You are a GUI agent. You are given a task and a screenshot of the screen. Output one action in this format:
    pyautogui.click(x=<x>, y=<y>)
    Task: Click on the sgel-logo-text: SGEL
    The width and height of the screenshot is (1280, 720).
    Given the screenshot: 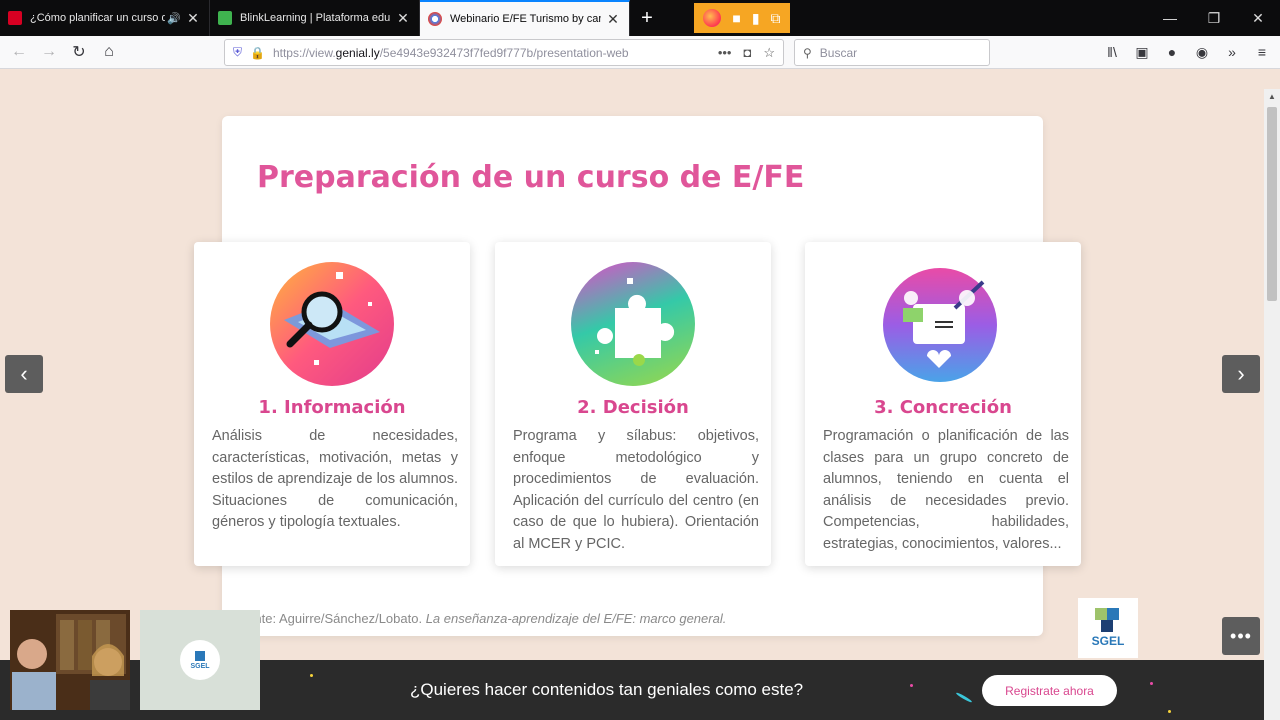 What is the action you would take?
    pyautogui.click(x=1108, y=641)
    